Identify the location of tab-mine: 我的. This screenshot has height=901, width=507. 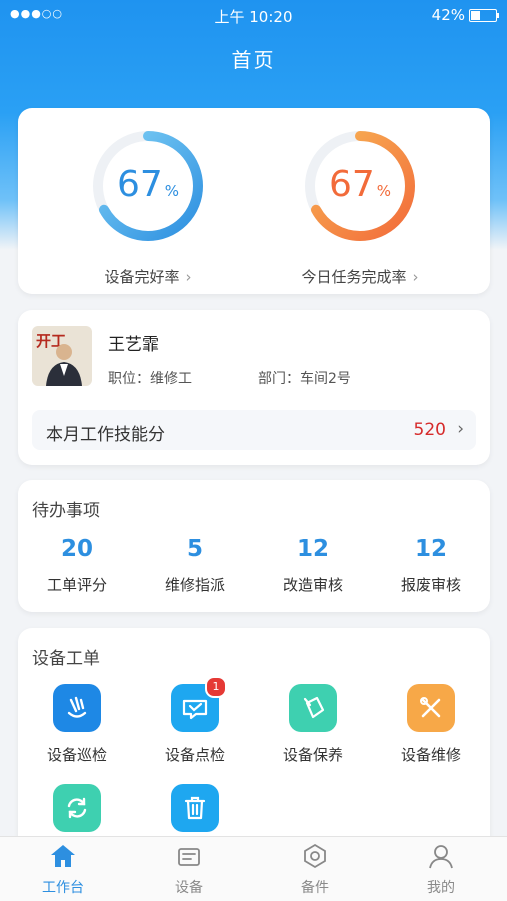
(441, 870).